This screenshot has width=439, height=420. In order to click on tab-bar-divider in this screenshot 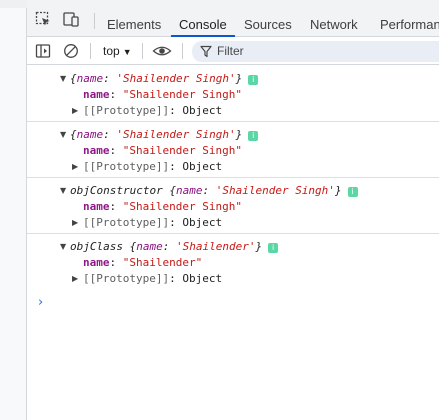, I will do `click(94, 21)`.